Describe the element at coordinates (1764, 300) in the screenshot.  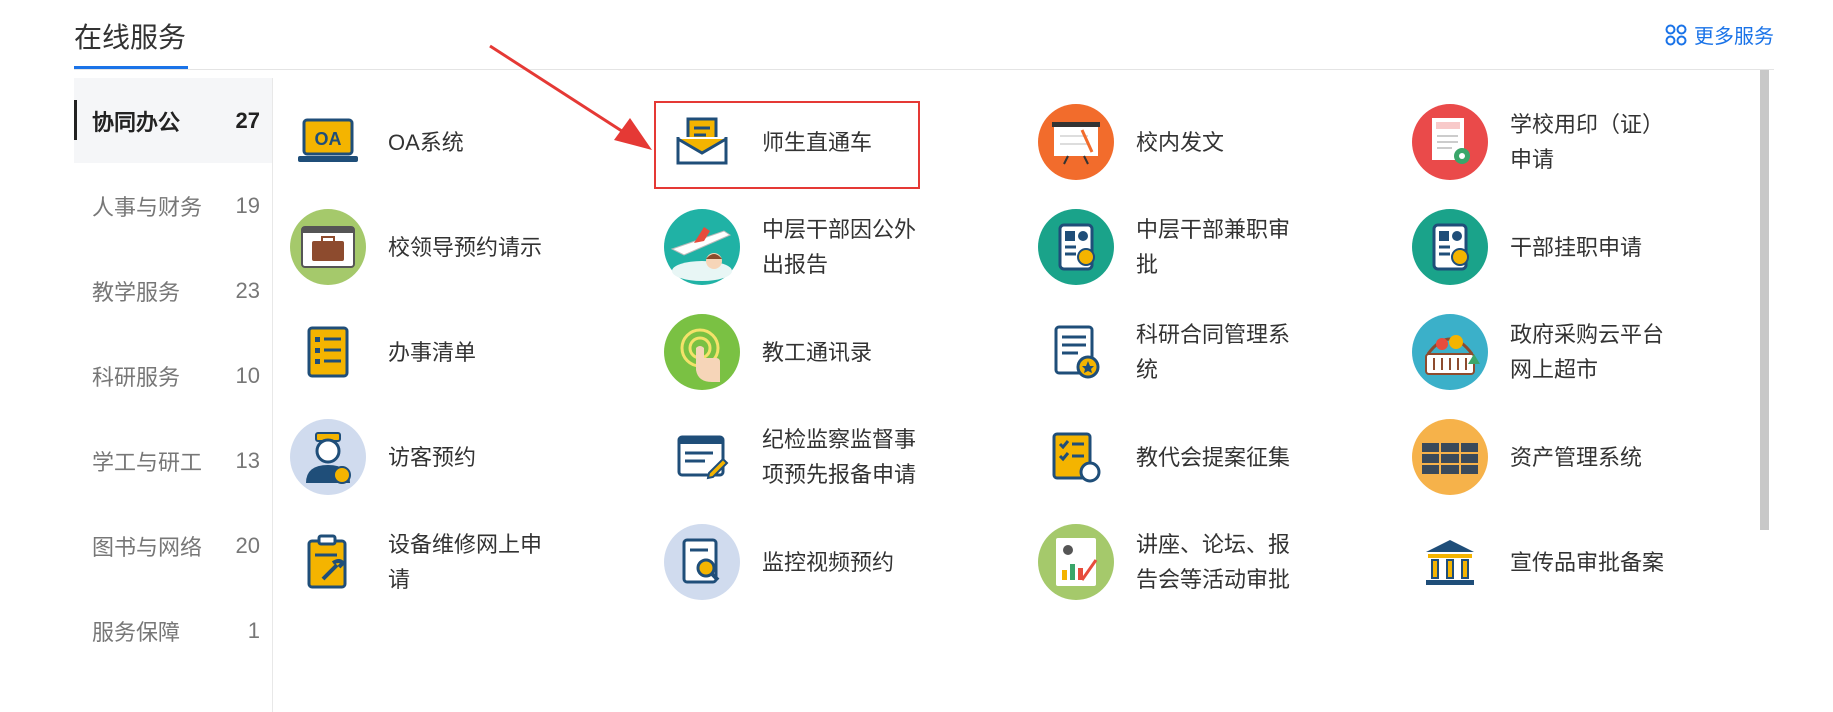
I see `scrollbar-thumb` at that location.